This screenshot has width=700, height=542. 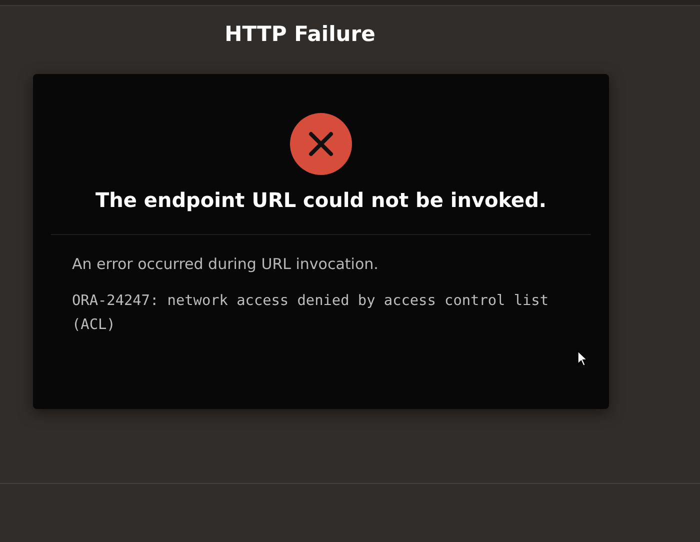 What do you see at coordinates (321, 200) in the screenshot?
I see `error-heading: The endpoint URL could not be invoked.` at bounding box center [321, 200].